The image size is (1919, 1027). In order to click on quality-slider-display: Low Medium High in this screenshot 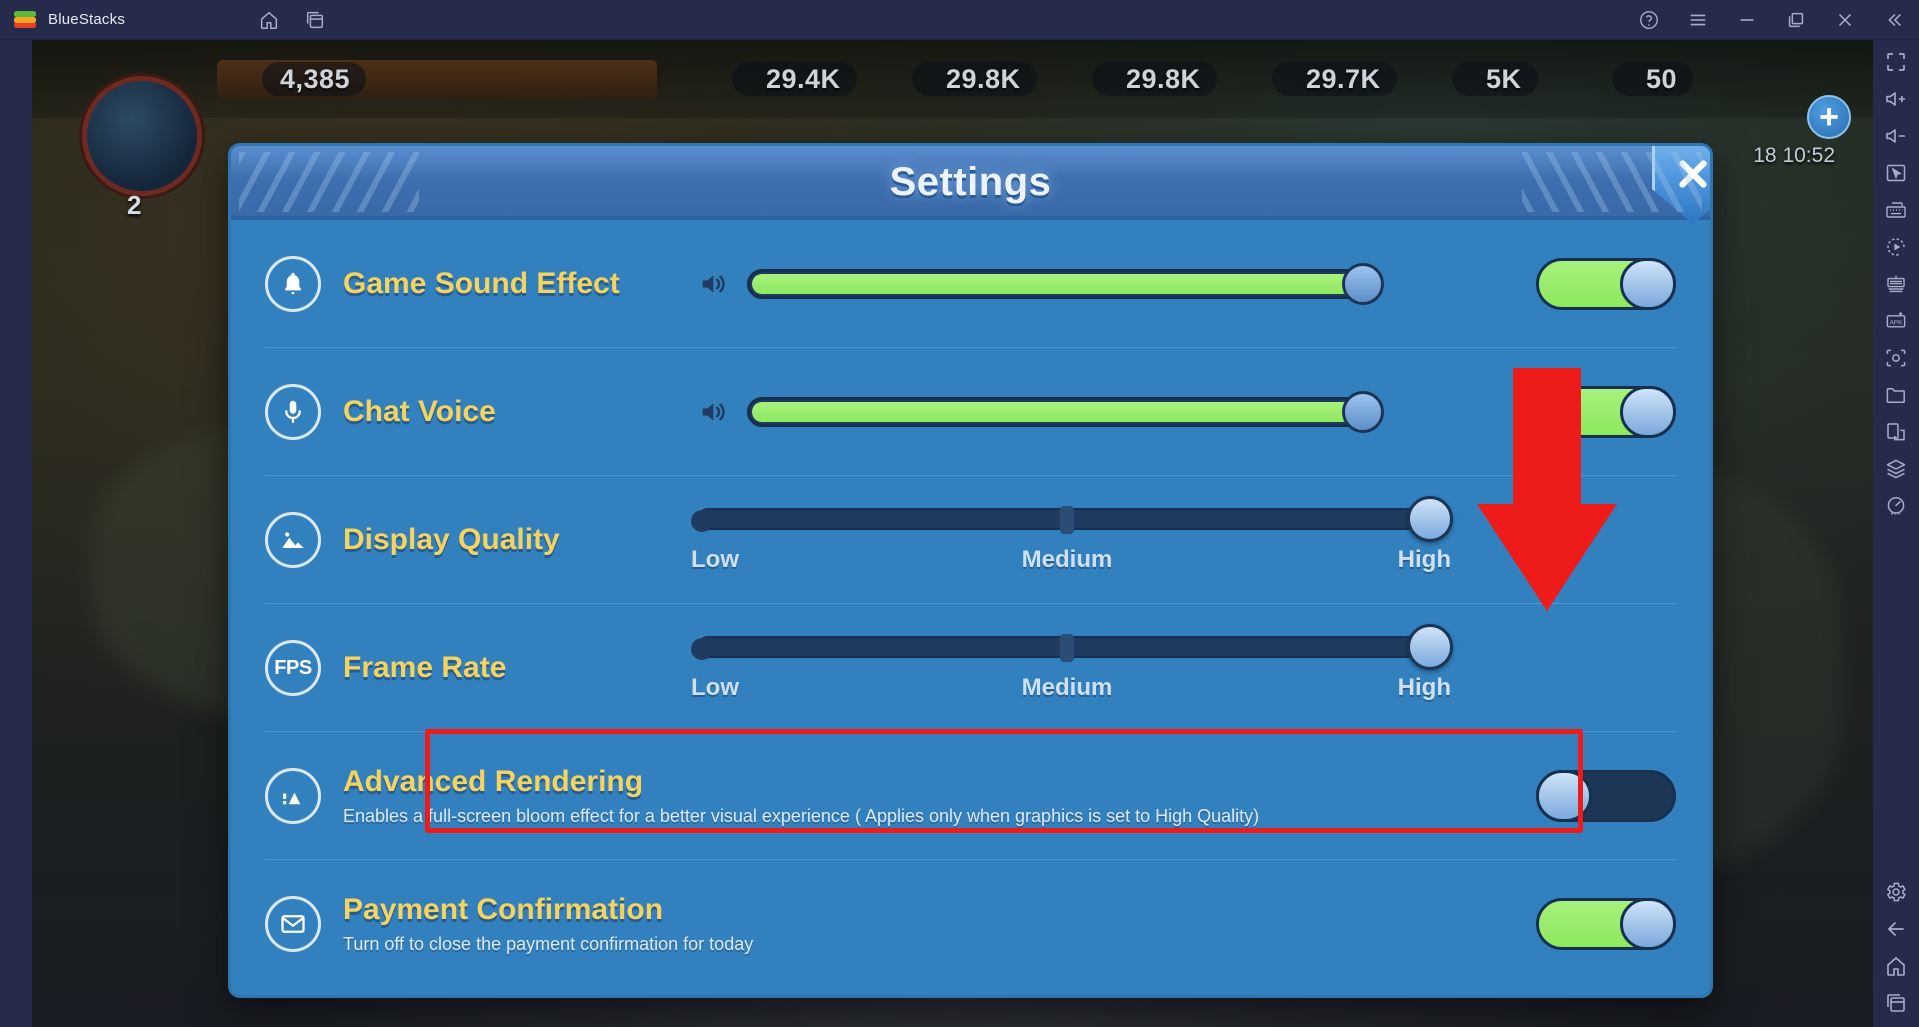, I will do `click(1072, 534)`.